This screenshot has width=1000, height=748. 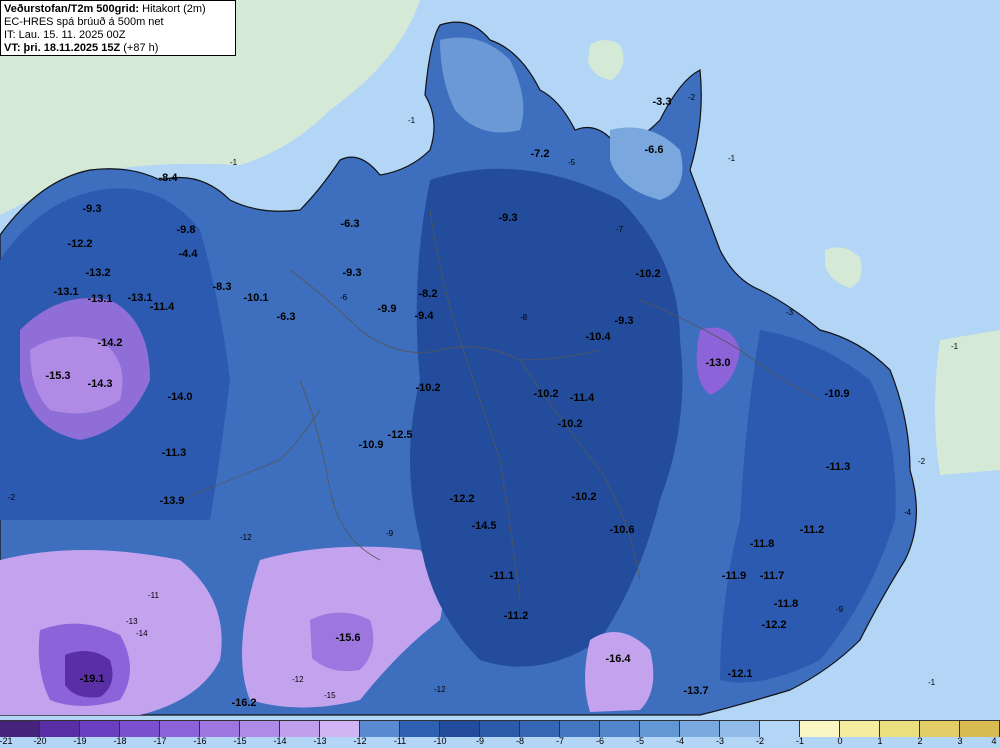 I want to click on color-scale-tick: 0, so click(x=840, y=741).